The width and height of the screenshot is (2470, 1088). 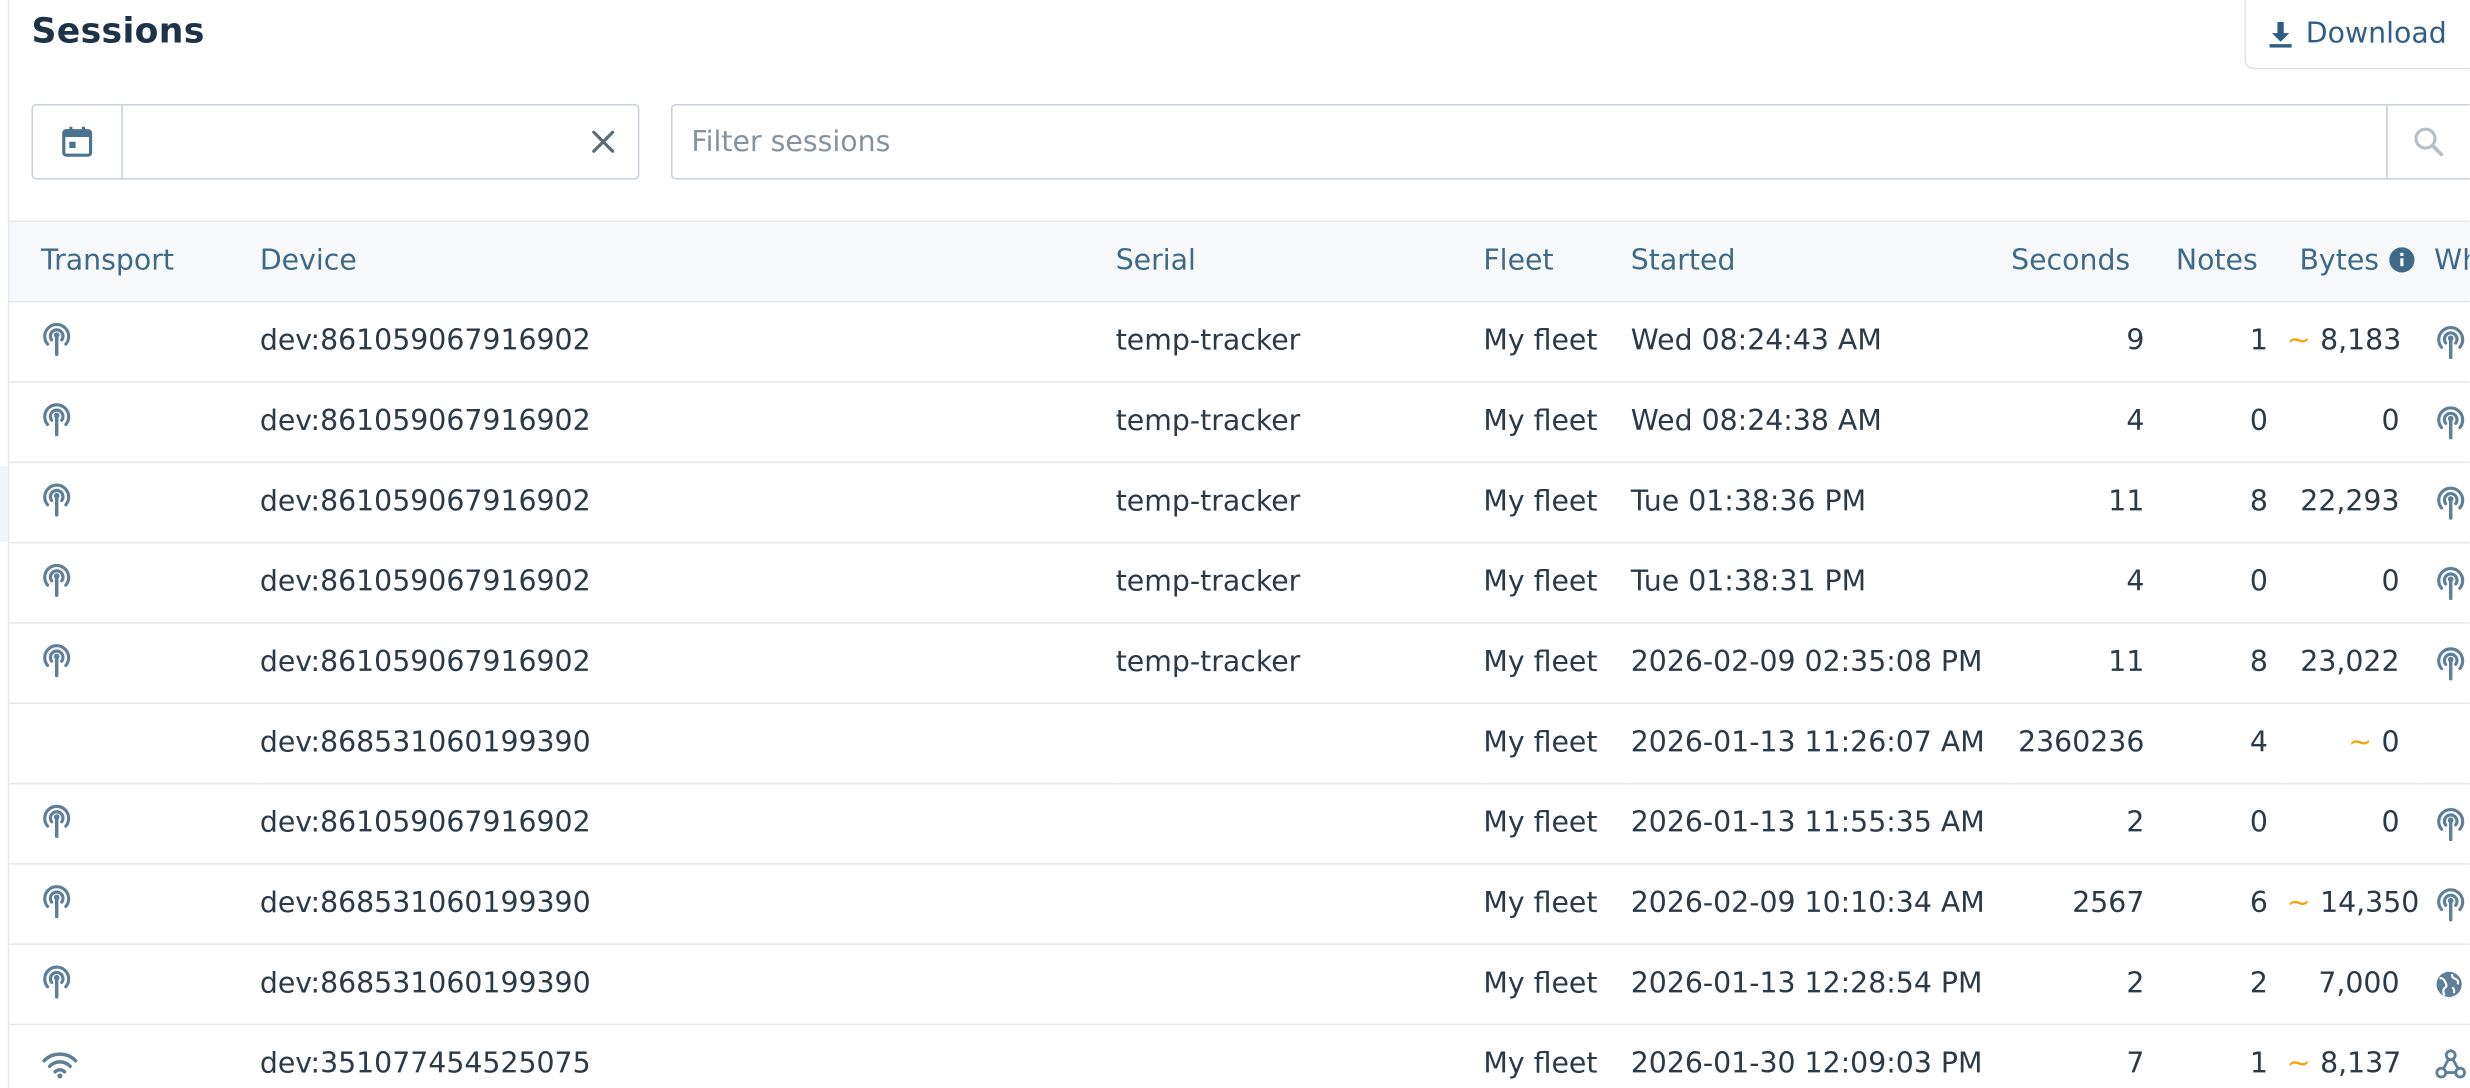 What do you see at coordinates (2444, 262) in the screenshot?
I see `column-header-wh: Wh` at bounding box center [2444, 262].